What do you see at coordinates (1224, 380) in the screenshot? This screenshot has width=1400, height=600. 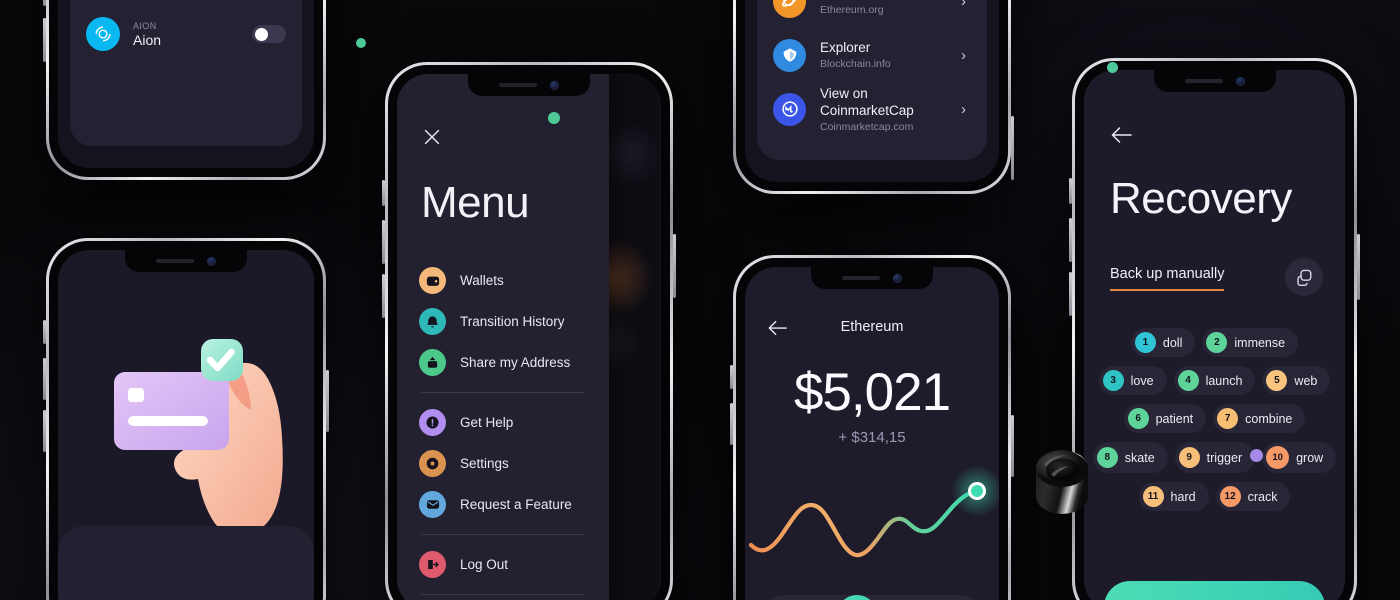 I see `word-text: launch` at bounding box center [1224, 380].